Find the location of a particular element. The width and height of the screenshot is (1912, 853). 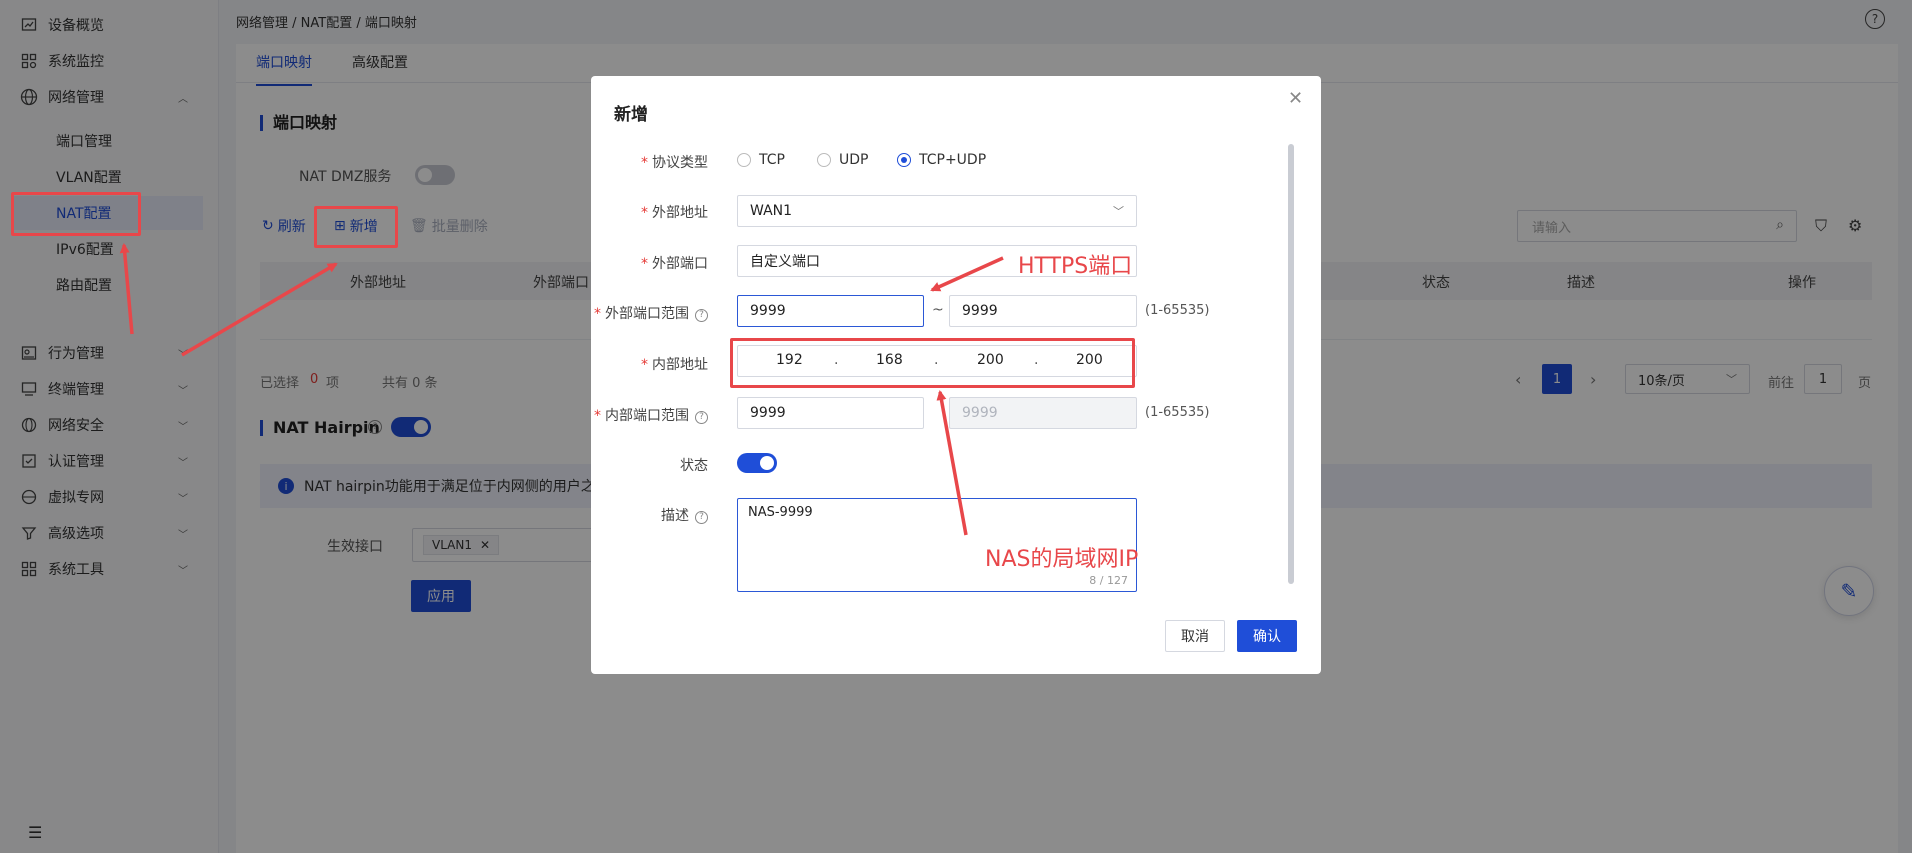

radio-tcp: TCP is located at coordinates (761, 160).